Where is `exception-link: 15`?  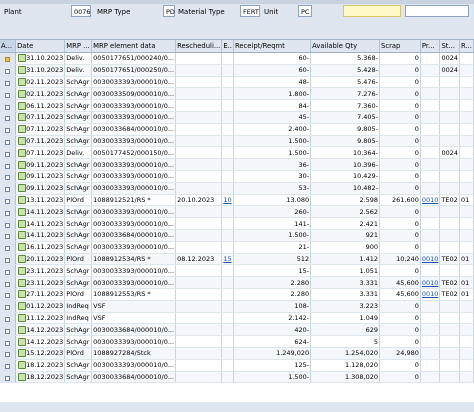
exception-link: 15 is located at coordinates (227, 259).